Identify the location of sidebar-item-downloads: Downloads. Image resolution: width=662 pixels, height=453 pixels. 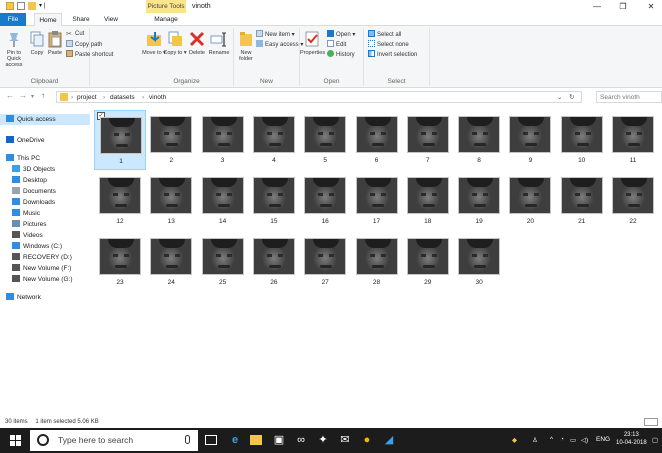
(45, 202).